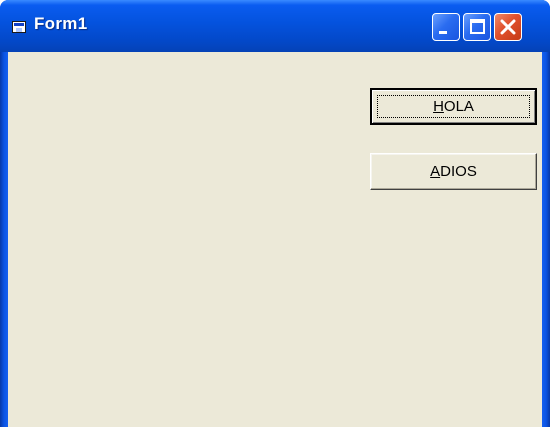  I want to click on window-title: Form1, so click(61, 23).